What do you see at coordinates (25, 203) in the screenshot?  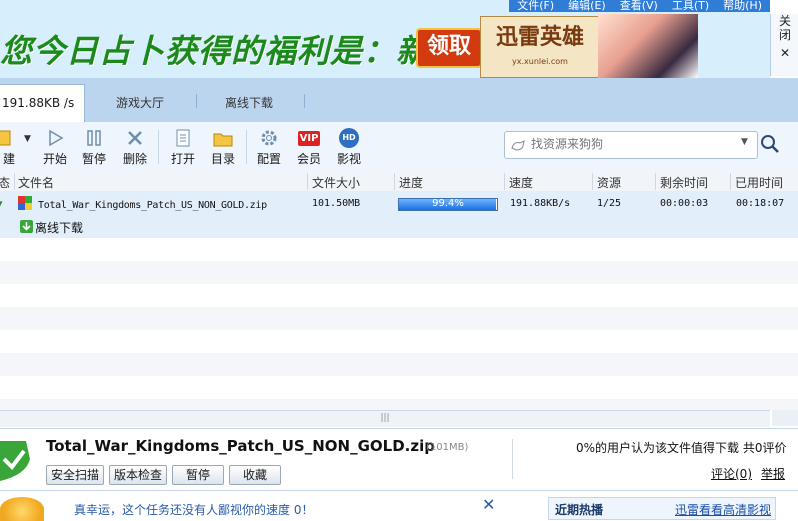 I see `zip-file-icon` at bounding box center [25, 203].